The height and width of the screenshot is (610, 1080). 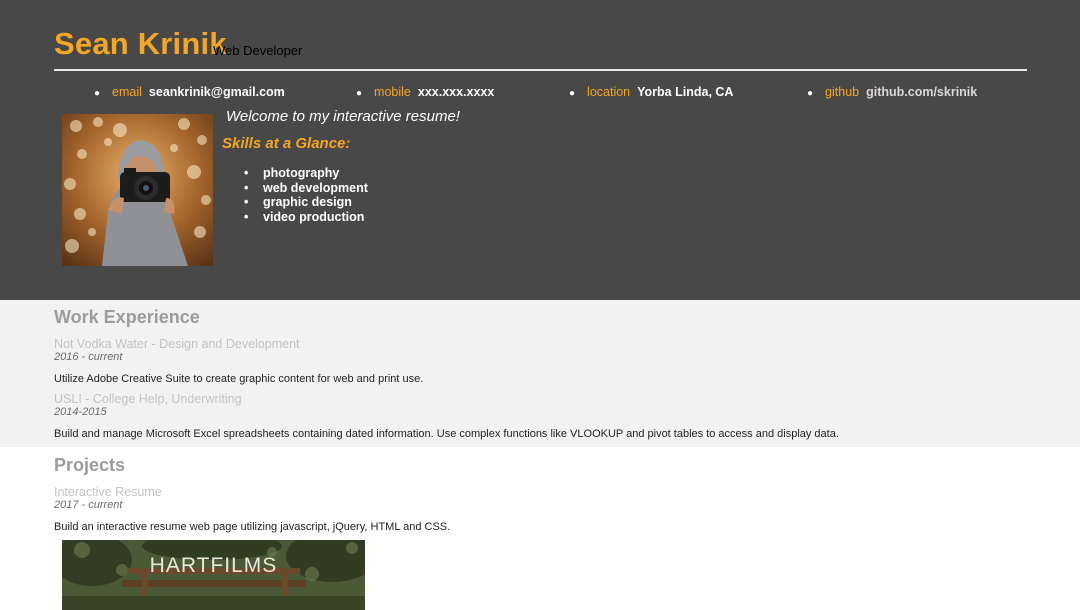 What do you see at coordinates (258, 50) in the screenshot?
I see `role-title: Web Developer` at bounding box center [258, 50].